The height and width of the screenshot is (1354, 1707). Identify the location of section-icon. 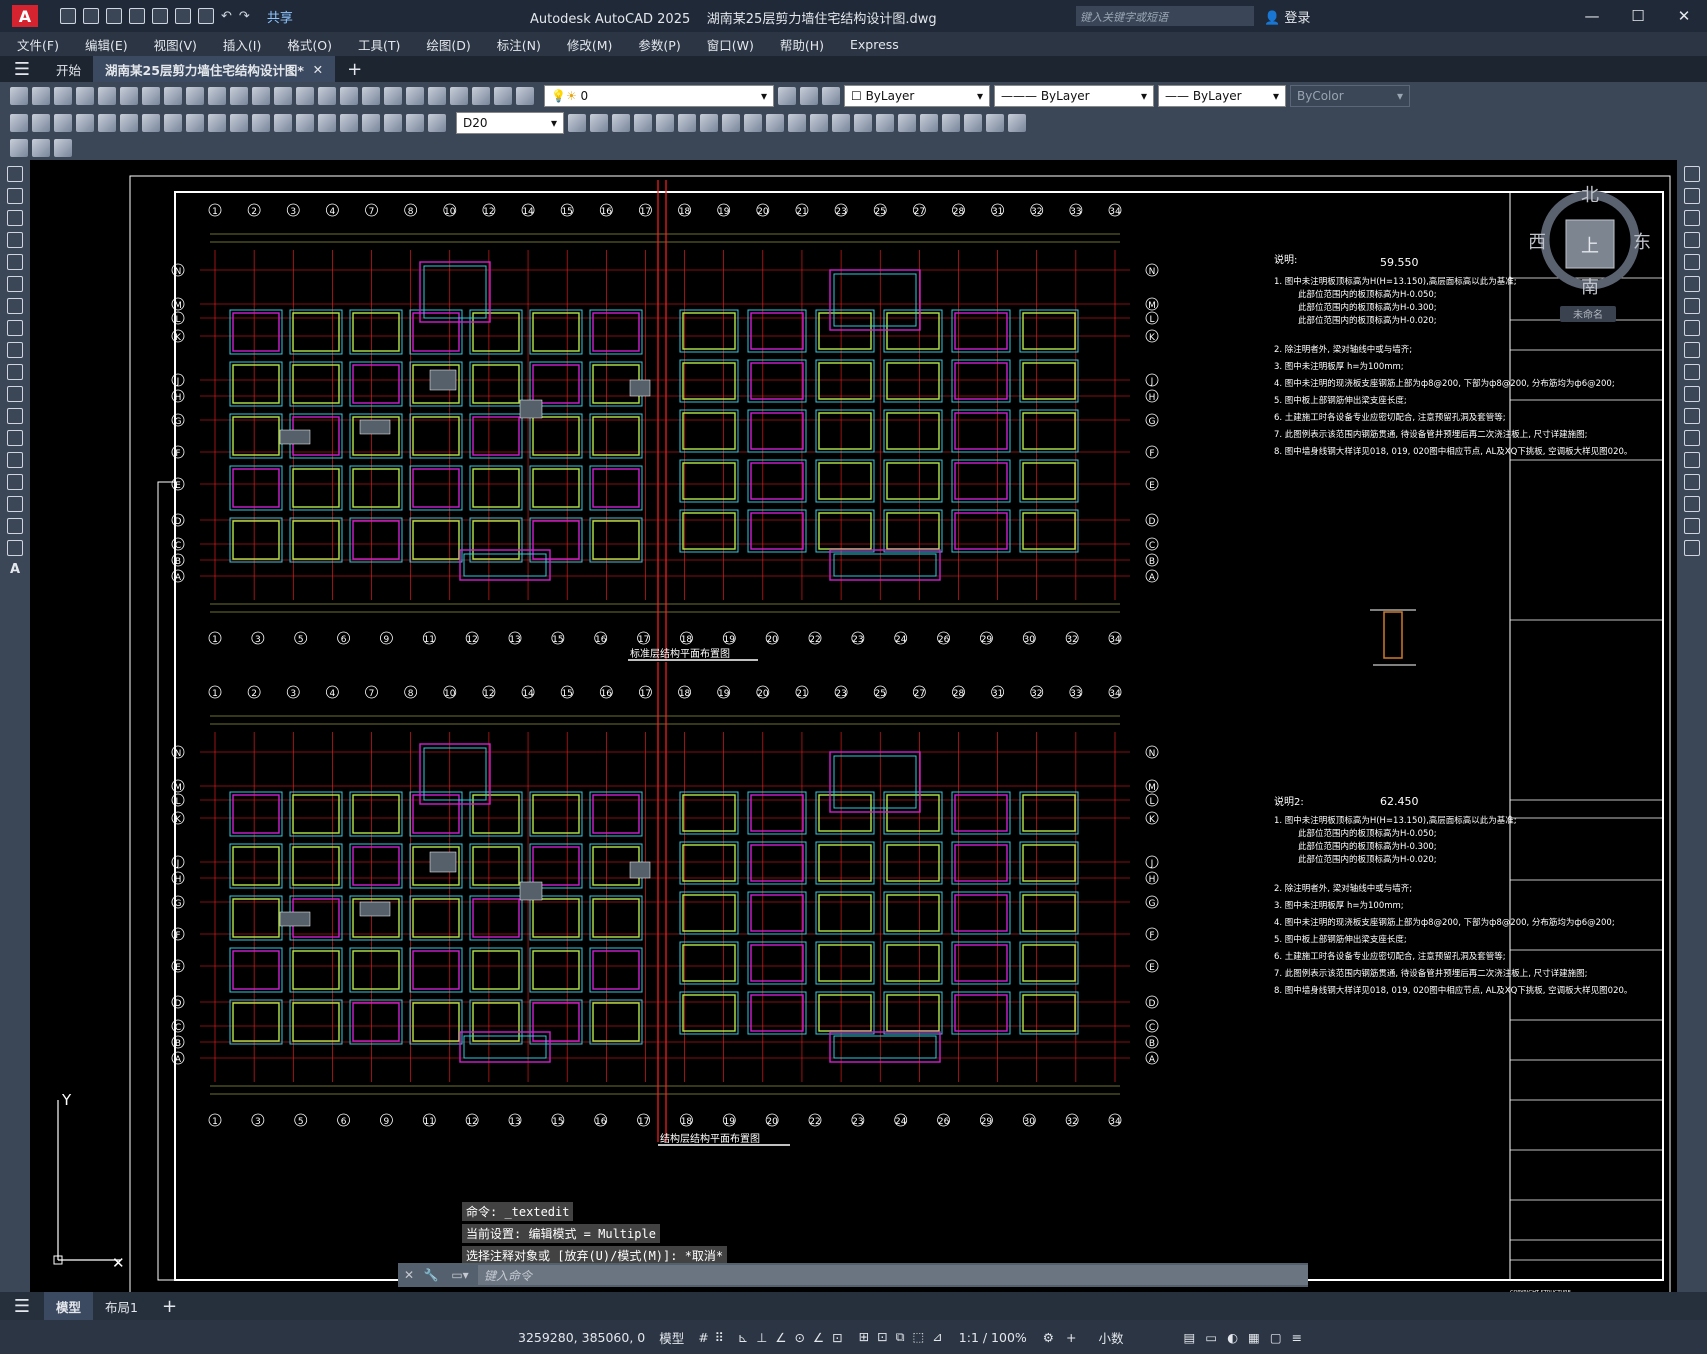
(929, 123).